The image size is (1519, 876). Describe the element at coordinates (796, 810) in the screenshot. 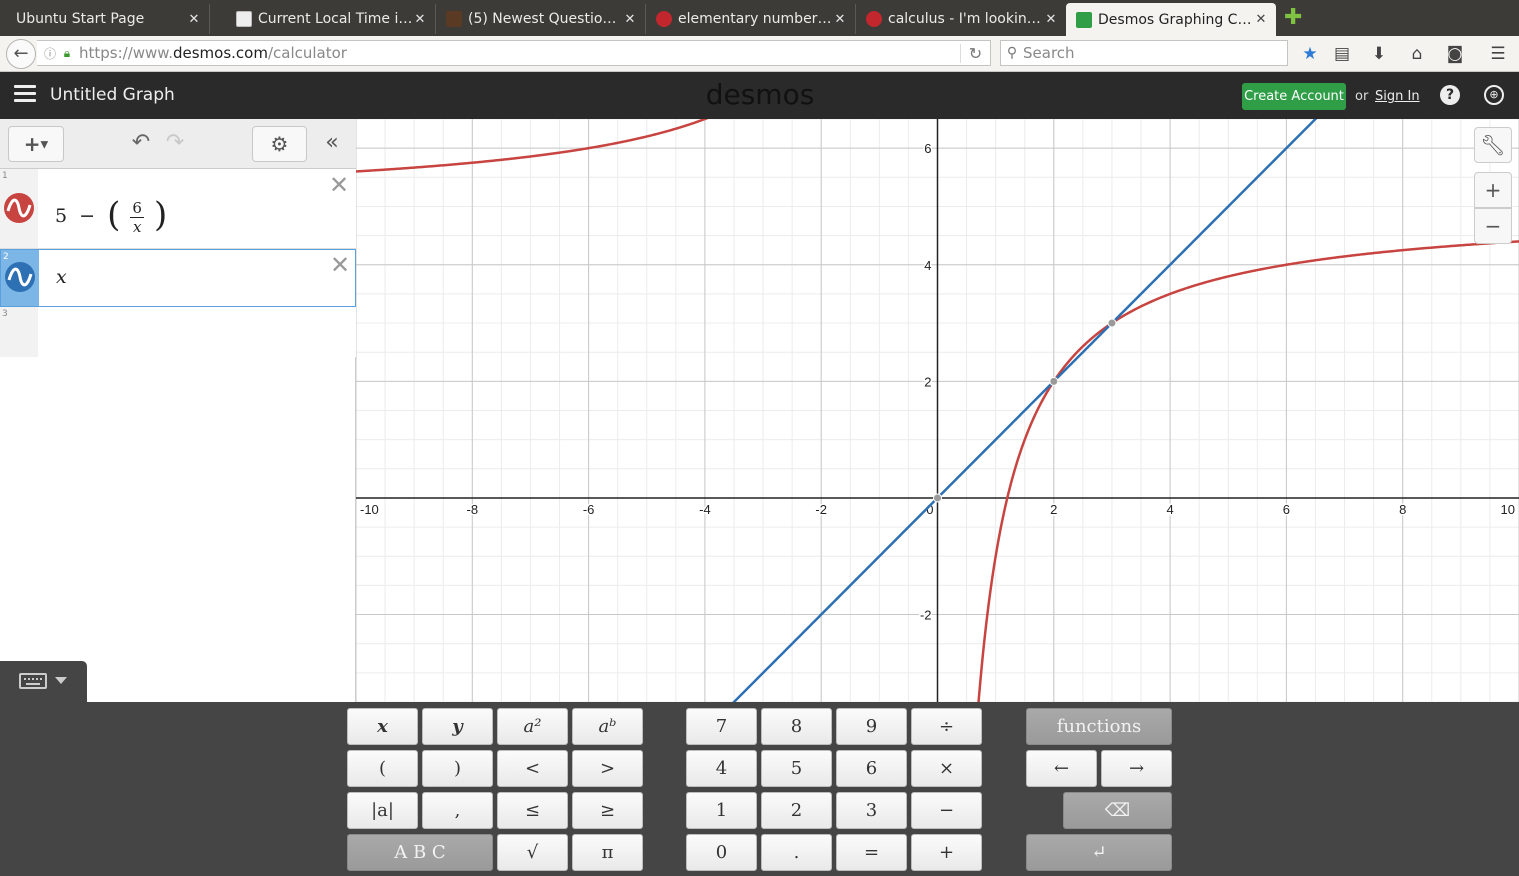

I see `key-2: 2` at that location.